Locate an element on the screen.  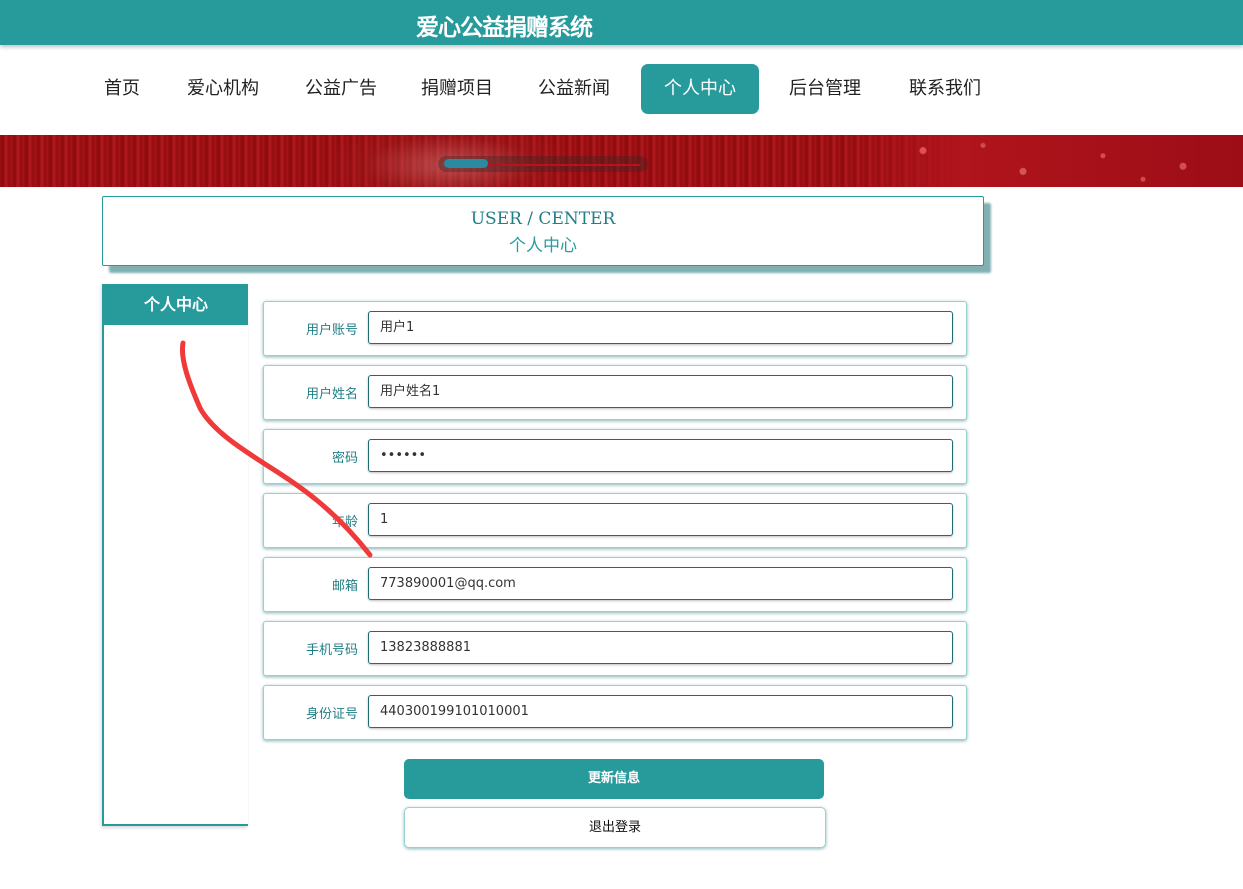
form-row-password: 密码 is located at coordinates (615, 456).